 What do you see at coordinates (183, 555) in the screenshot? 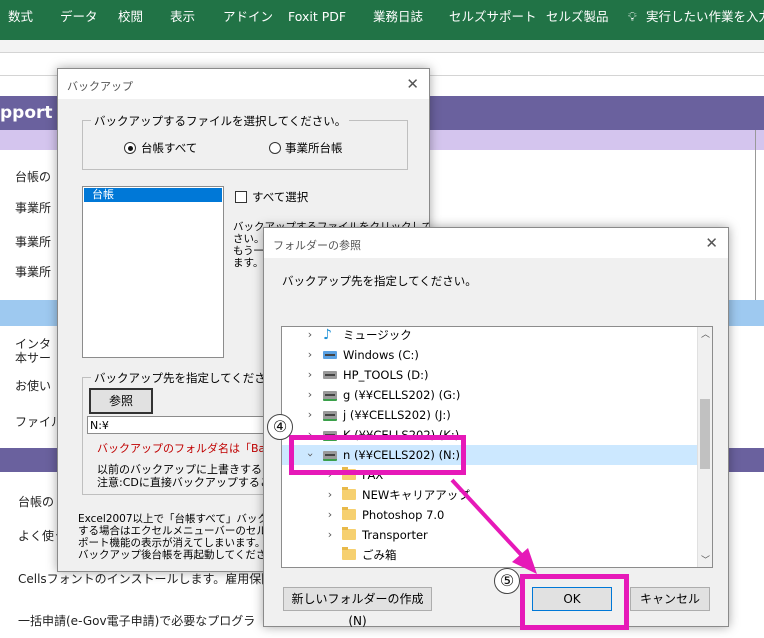
I see `footnote-line: バックアップ後台帳を再起動してください。` at bounding box center [183, 555].